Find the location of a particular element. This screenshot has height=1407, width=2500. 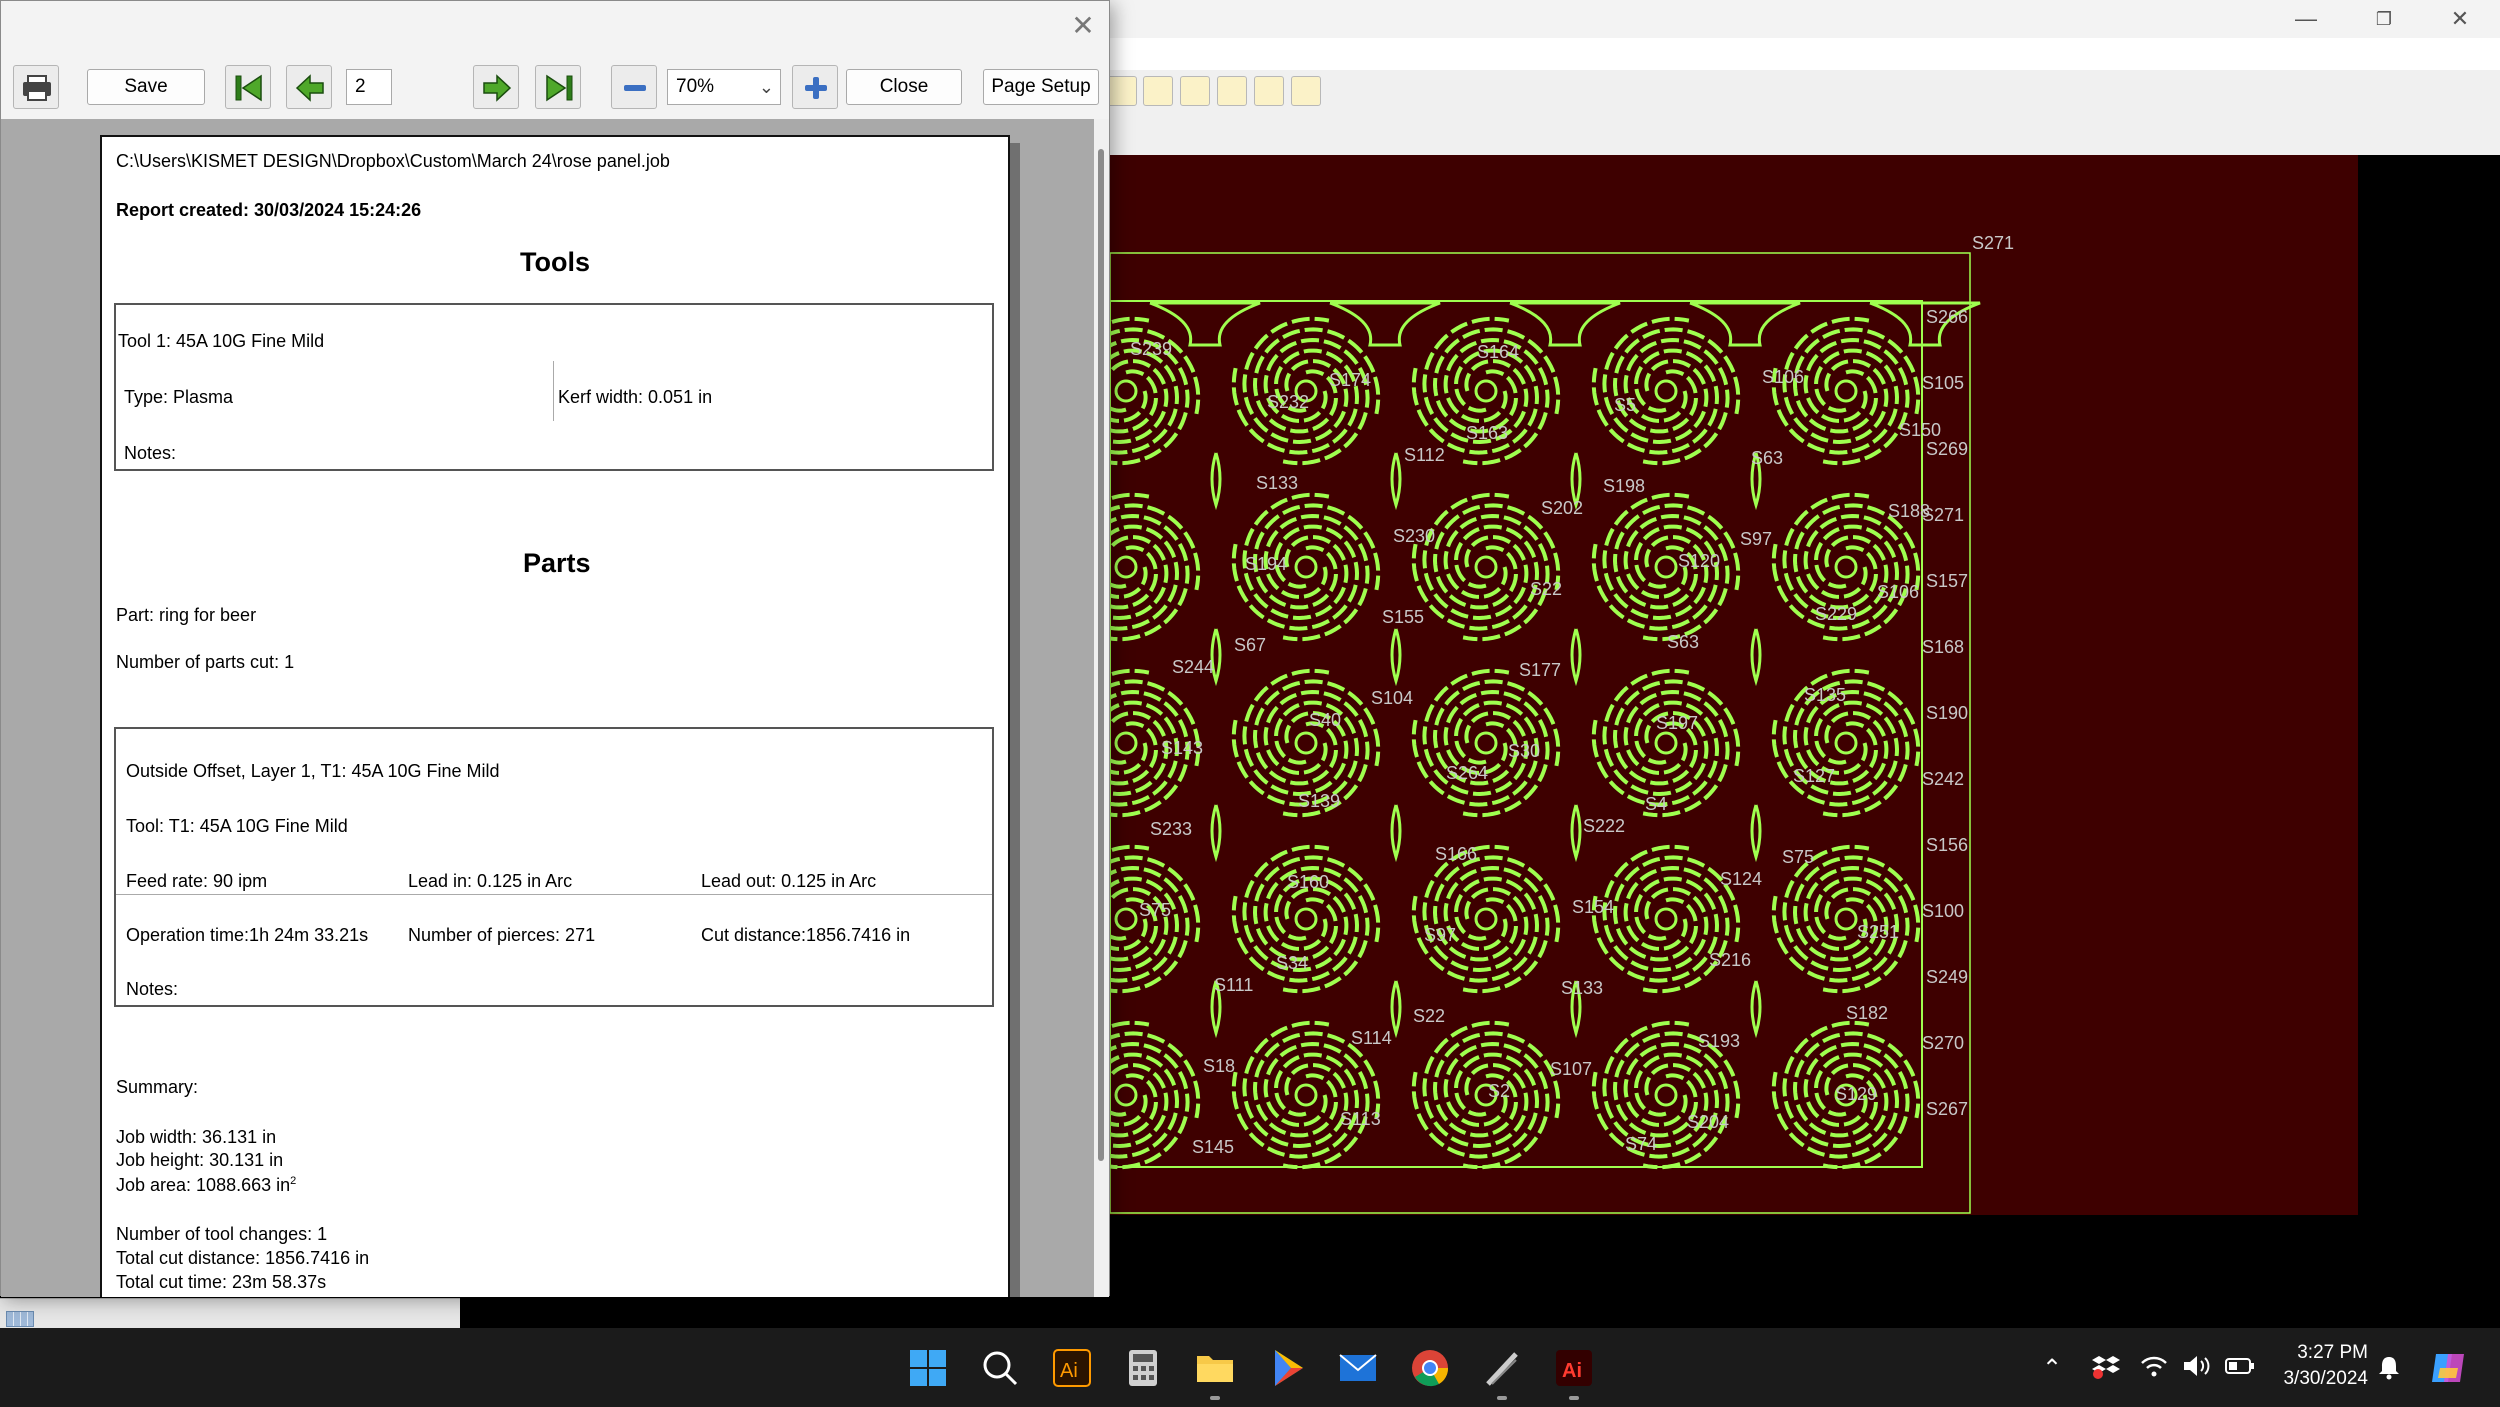

zoom-window-icon is located at coordinates (1232, 91).